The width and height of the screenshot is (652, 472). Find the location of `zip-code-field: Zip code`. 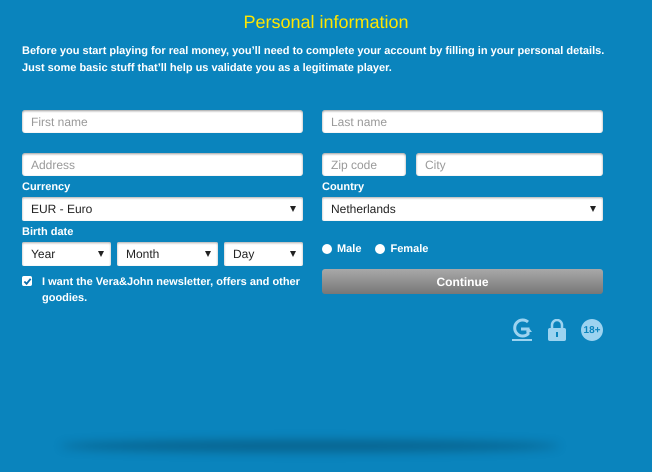

zip-code-field: Zip code is located at coordinates (364, 164).